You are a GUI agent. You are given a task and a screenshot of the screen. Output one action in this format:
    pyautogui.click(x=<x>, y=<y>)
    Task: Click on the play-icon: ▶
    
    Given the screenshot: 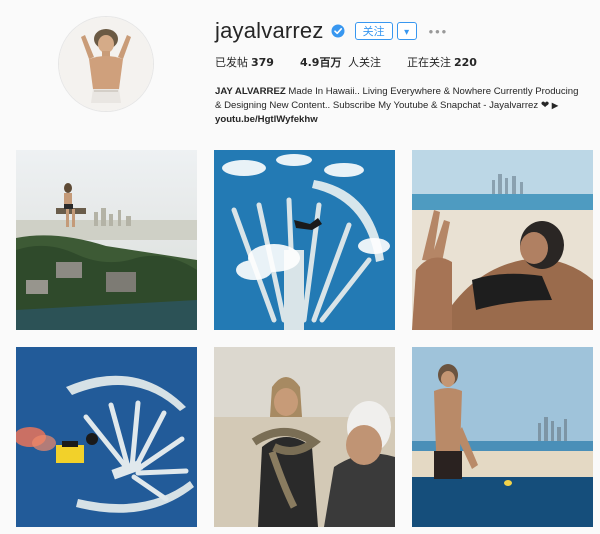 What is the action you would take?
    pyautogui.click(x=555, y=105)
    